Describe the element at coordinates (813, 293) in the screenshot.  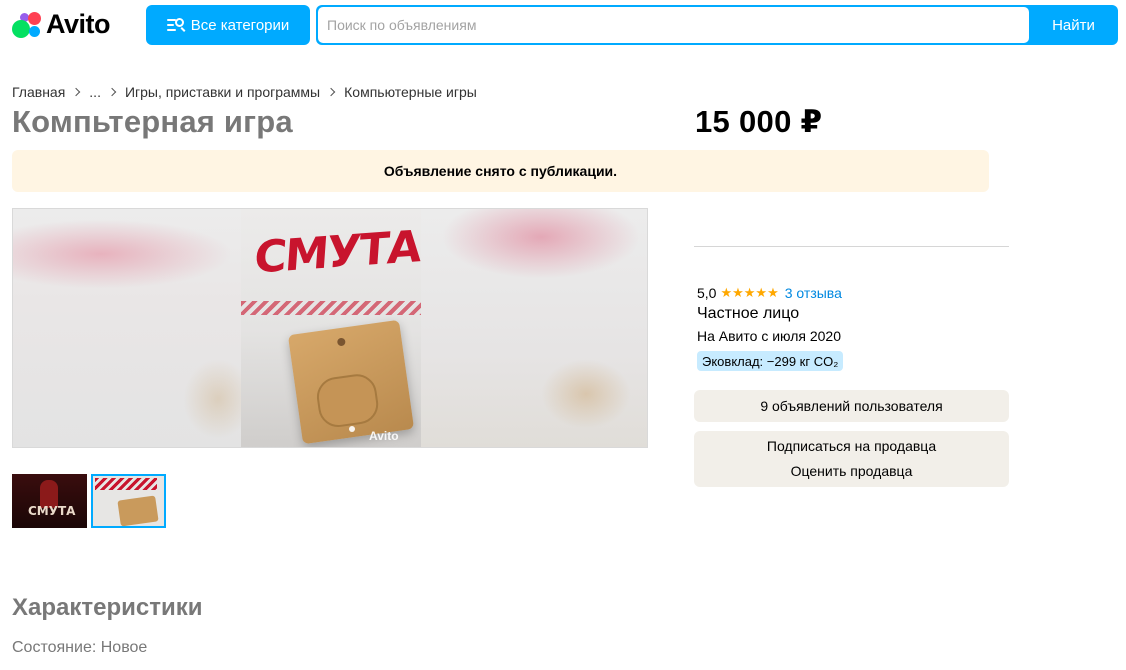
I see `reviews-link: 3 отзыва` at that location.